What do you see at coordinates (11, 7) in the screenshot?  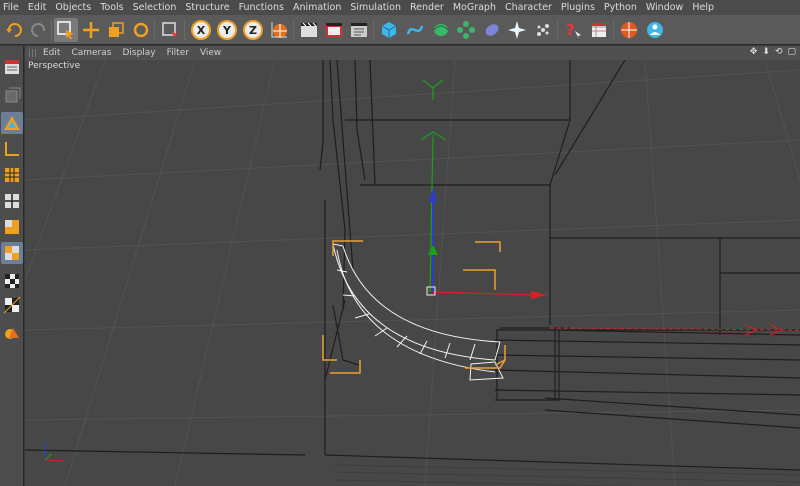 I see `menu-file: File` at bounding box center [11, 7].